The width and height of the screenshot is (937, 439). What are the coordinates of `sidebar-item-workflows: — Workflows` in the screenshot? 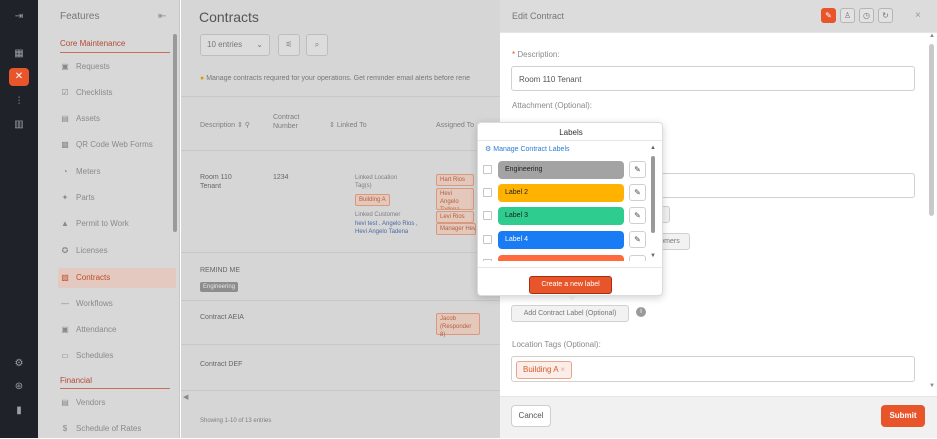 It's located at (117, 304).